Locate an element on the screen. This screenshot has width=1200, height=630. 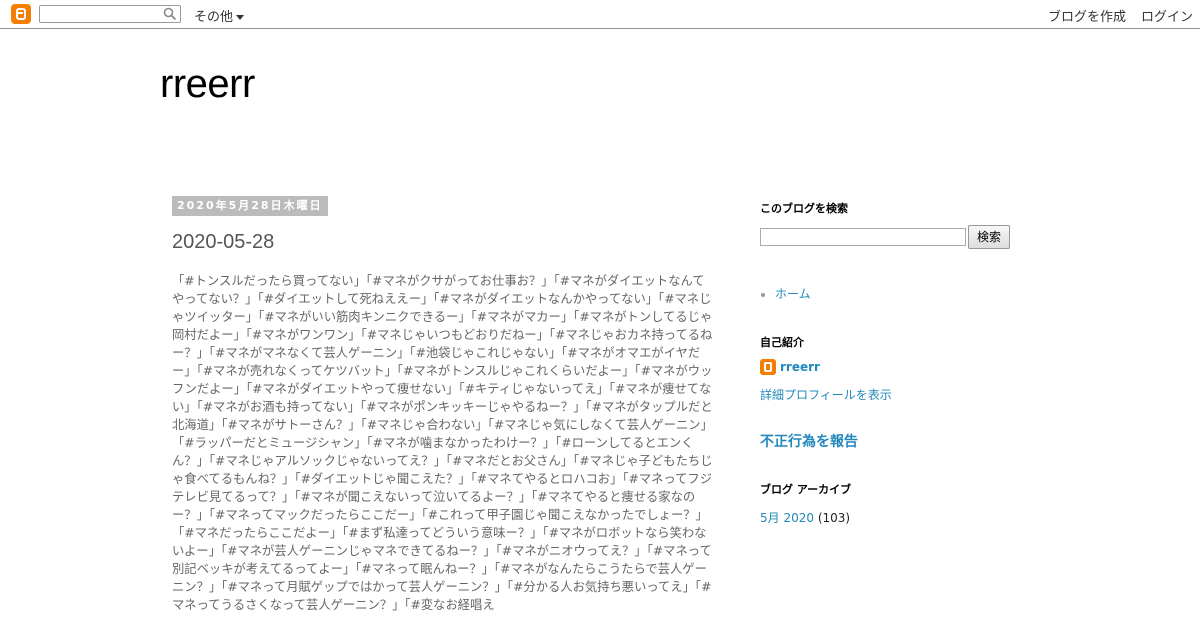
blog-title: rreerr is located at coordinates (207, 84).